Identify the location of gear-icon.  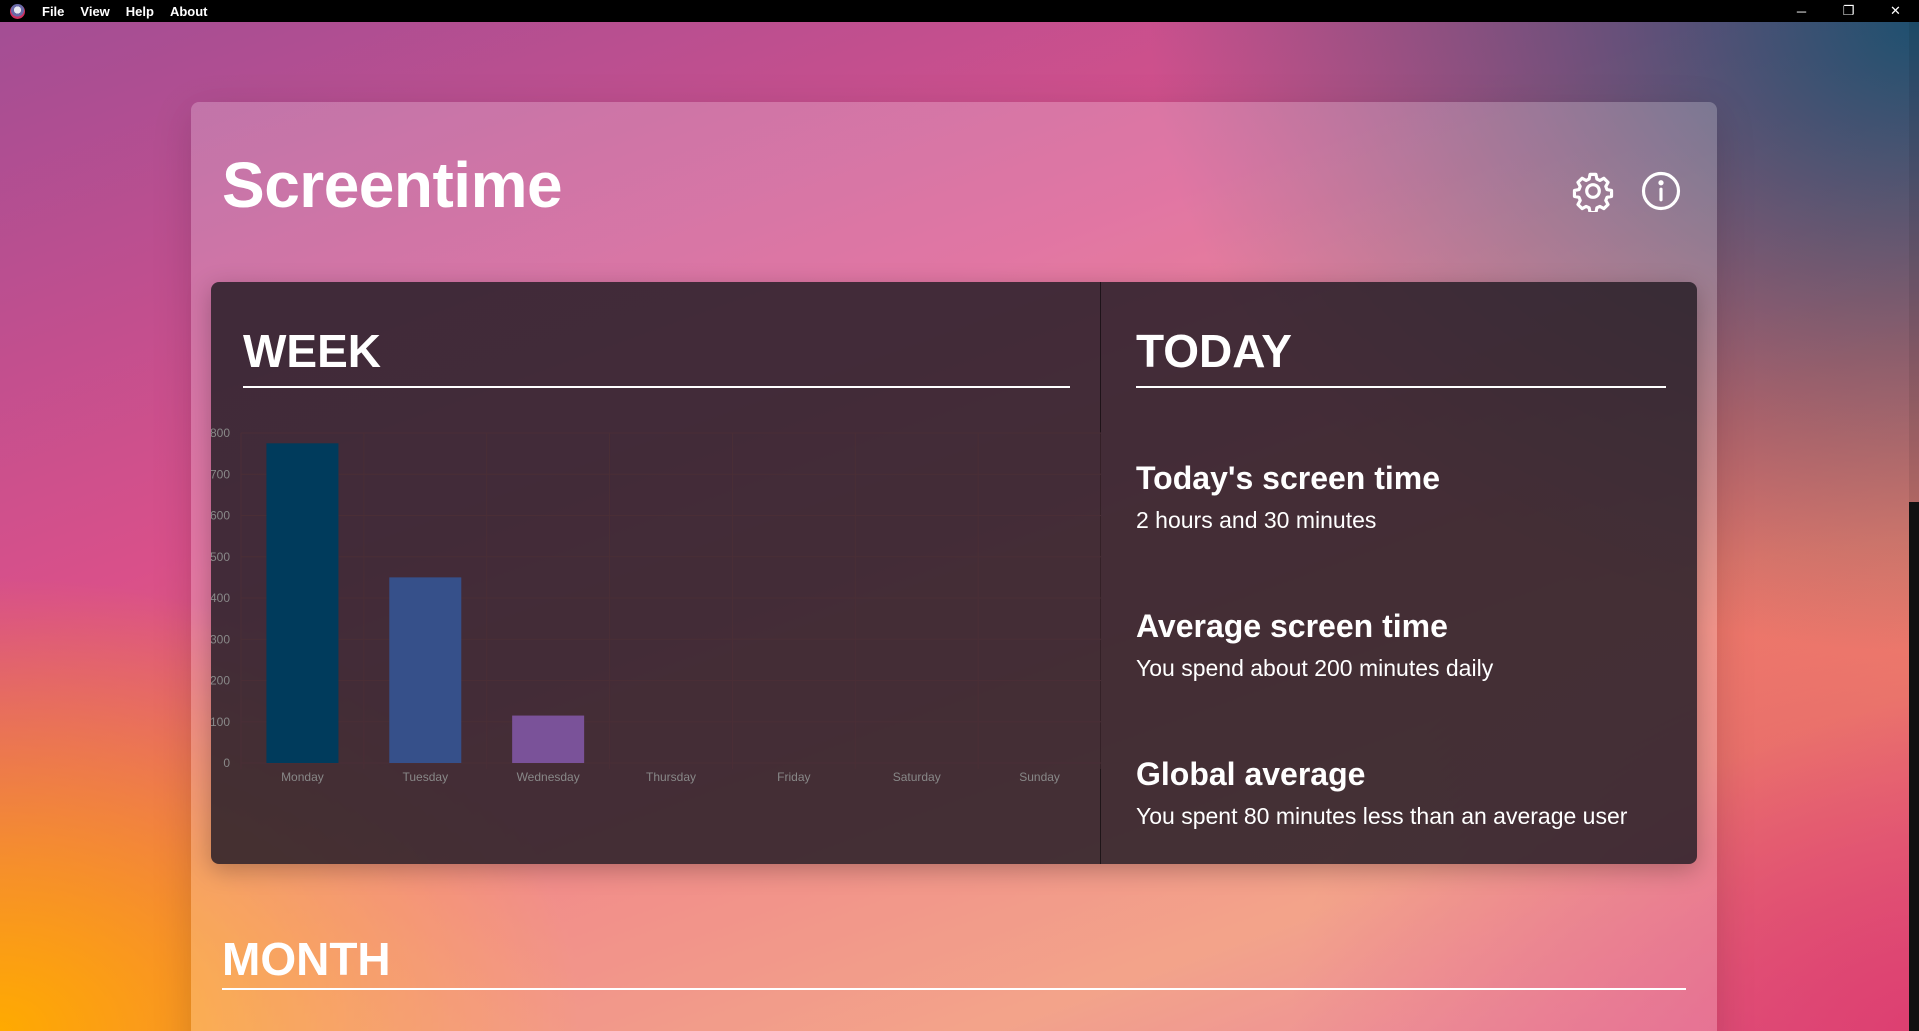
(1593, 191).